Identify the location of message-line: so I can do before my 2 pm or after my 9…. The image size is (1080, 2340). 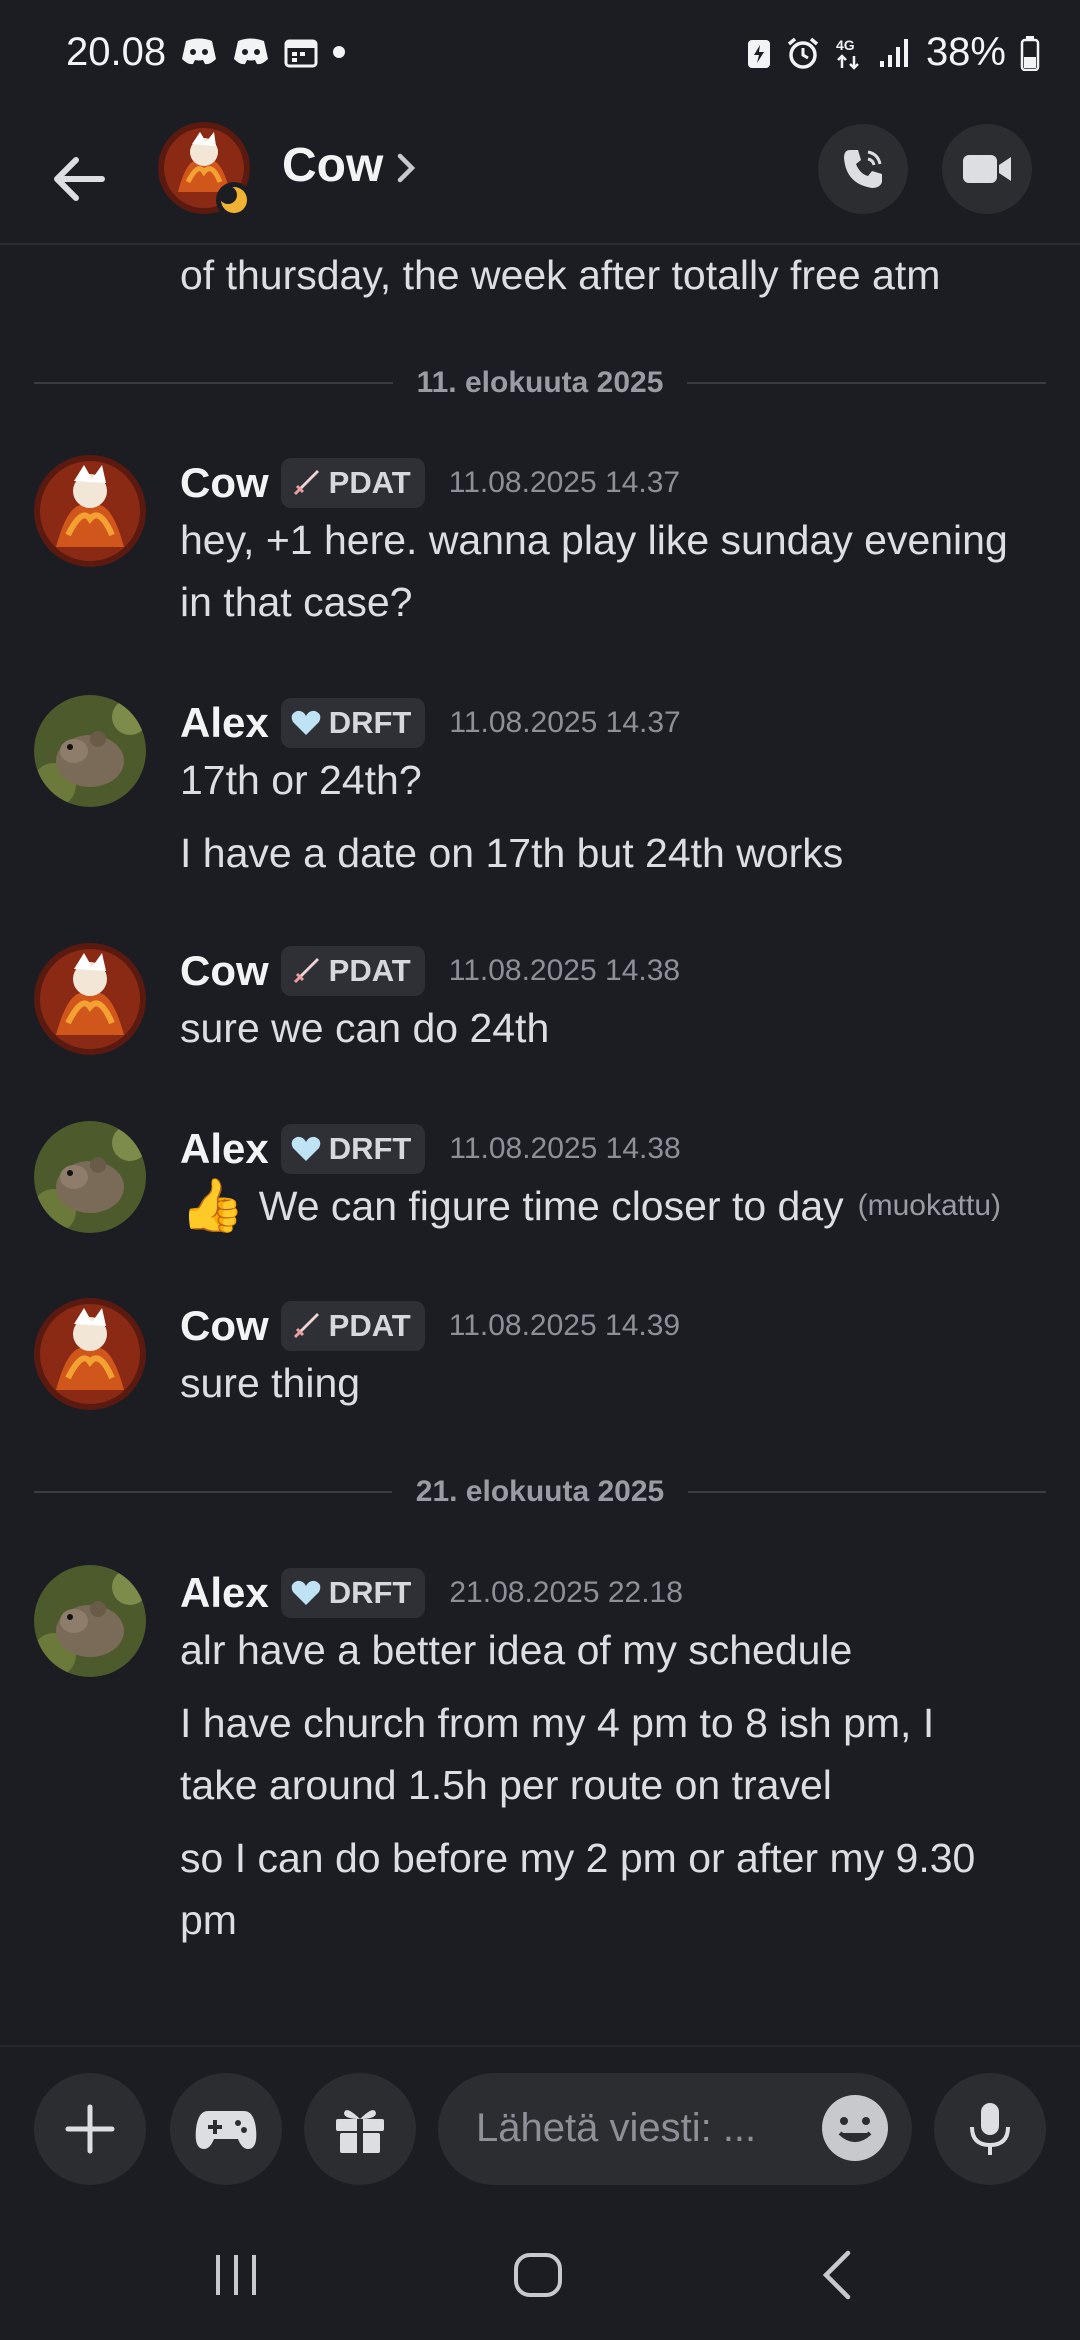
(578, 1858).